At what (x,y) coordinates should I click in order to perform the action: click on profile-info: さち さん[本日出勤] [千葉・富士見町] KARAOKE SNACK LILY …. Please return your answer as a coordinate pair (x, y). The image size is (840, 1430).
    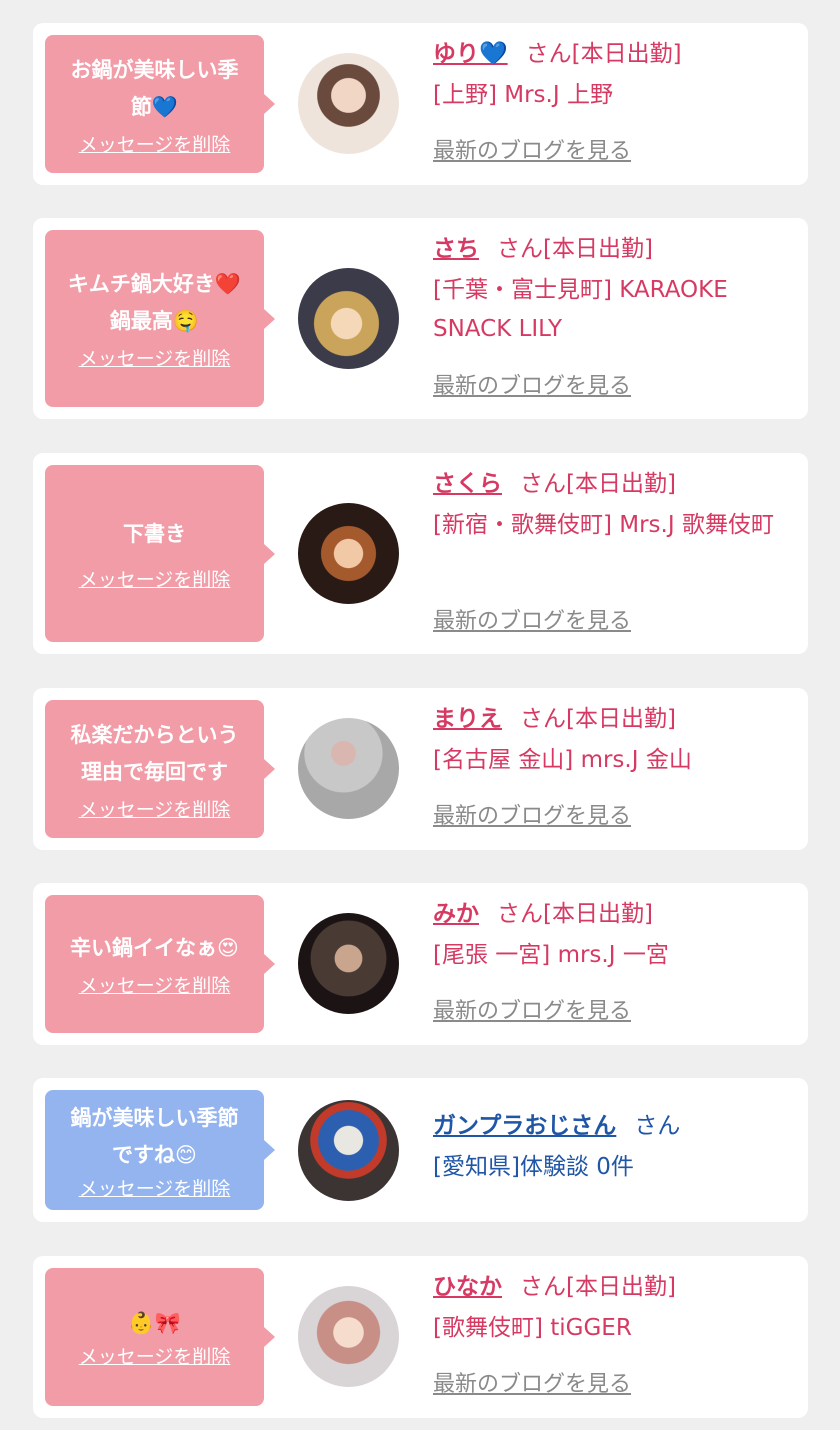
    Looking at the image, I should click on (613, 315).